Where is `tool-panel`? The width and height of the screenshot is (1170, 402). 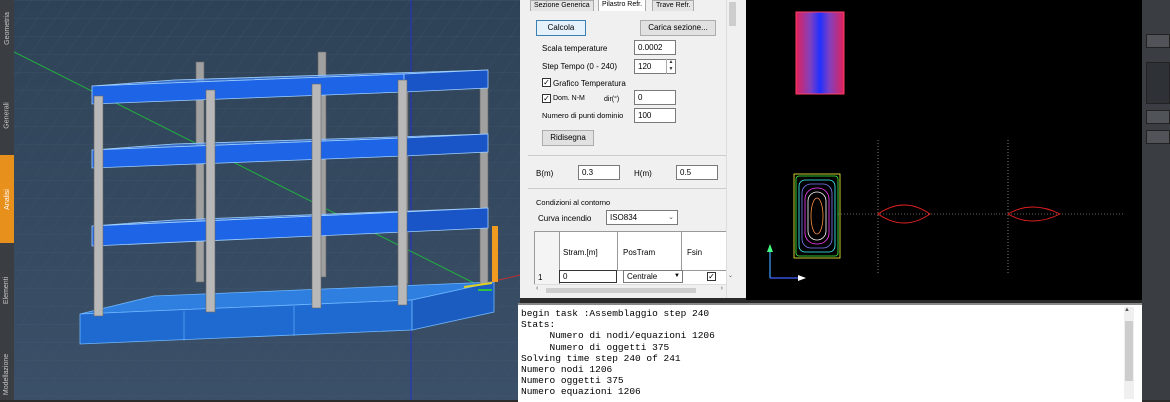
tool-panel is located at coordinates (1158, 83).